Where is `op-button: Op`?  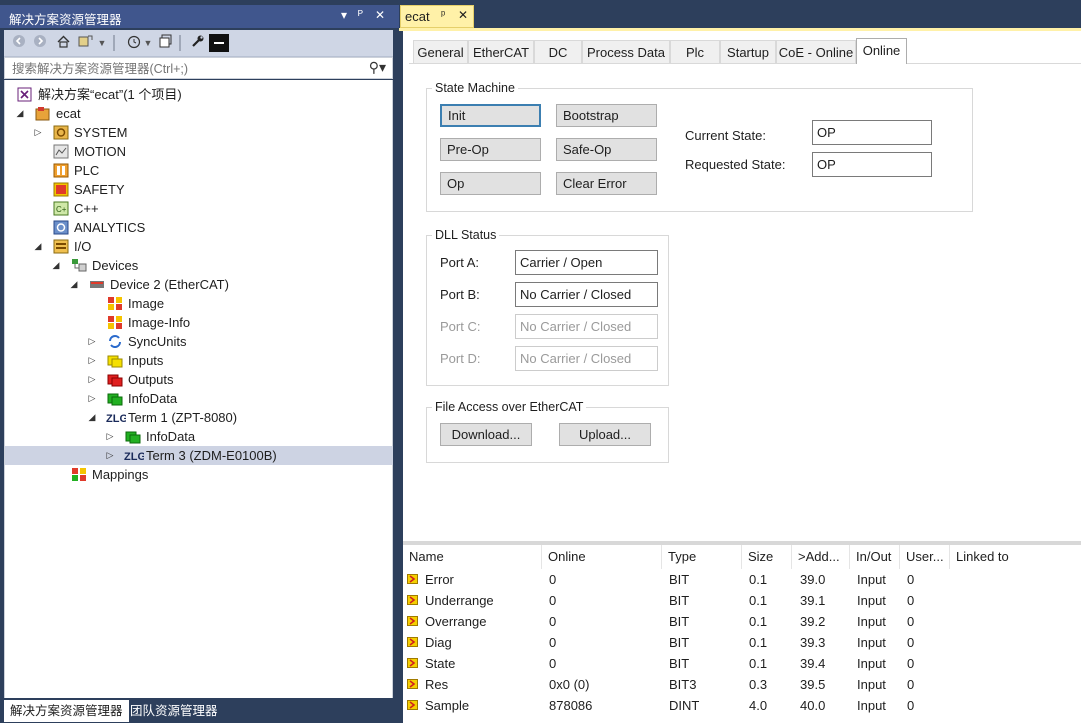 op-button: Op is located at coordinates (490, 183).